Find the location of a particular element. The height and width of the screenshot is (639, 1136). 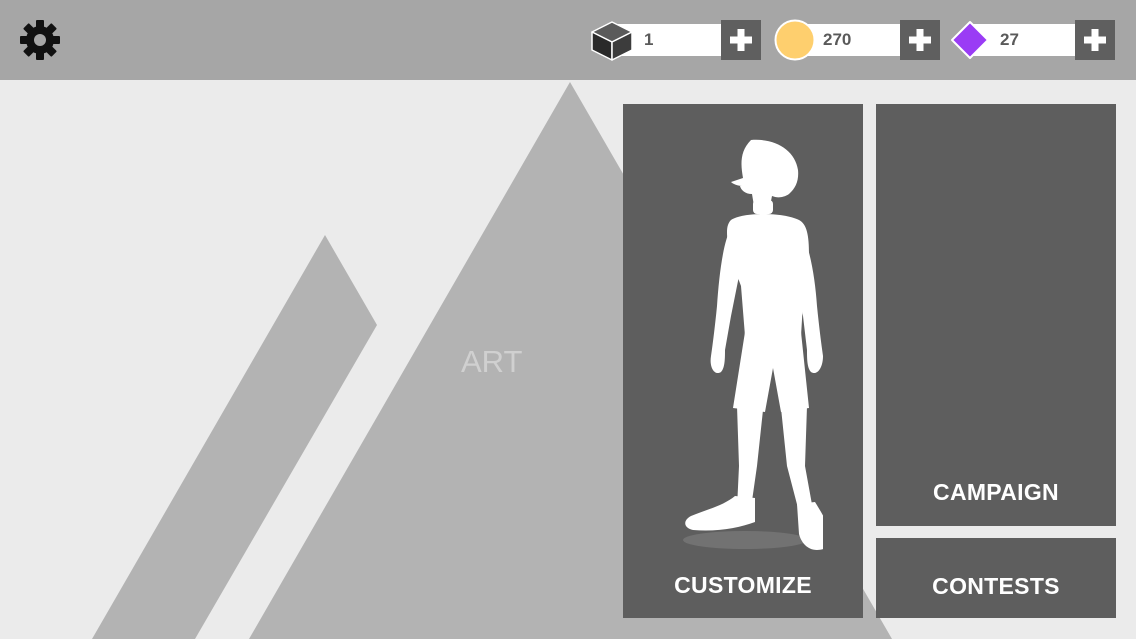

top-bar: 1 270 27 is located at coordinates (568, 40).